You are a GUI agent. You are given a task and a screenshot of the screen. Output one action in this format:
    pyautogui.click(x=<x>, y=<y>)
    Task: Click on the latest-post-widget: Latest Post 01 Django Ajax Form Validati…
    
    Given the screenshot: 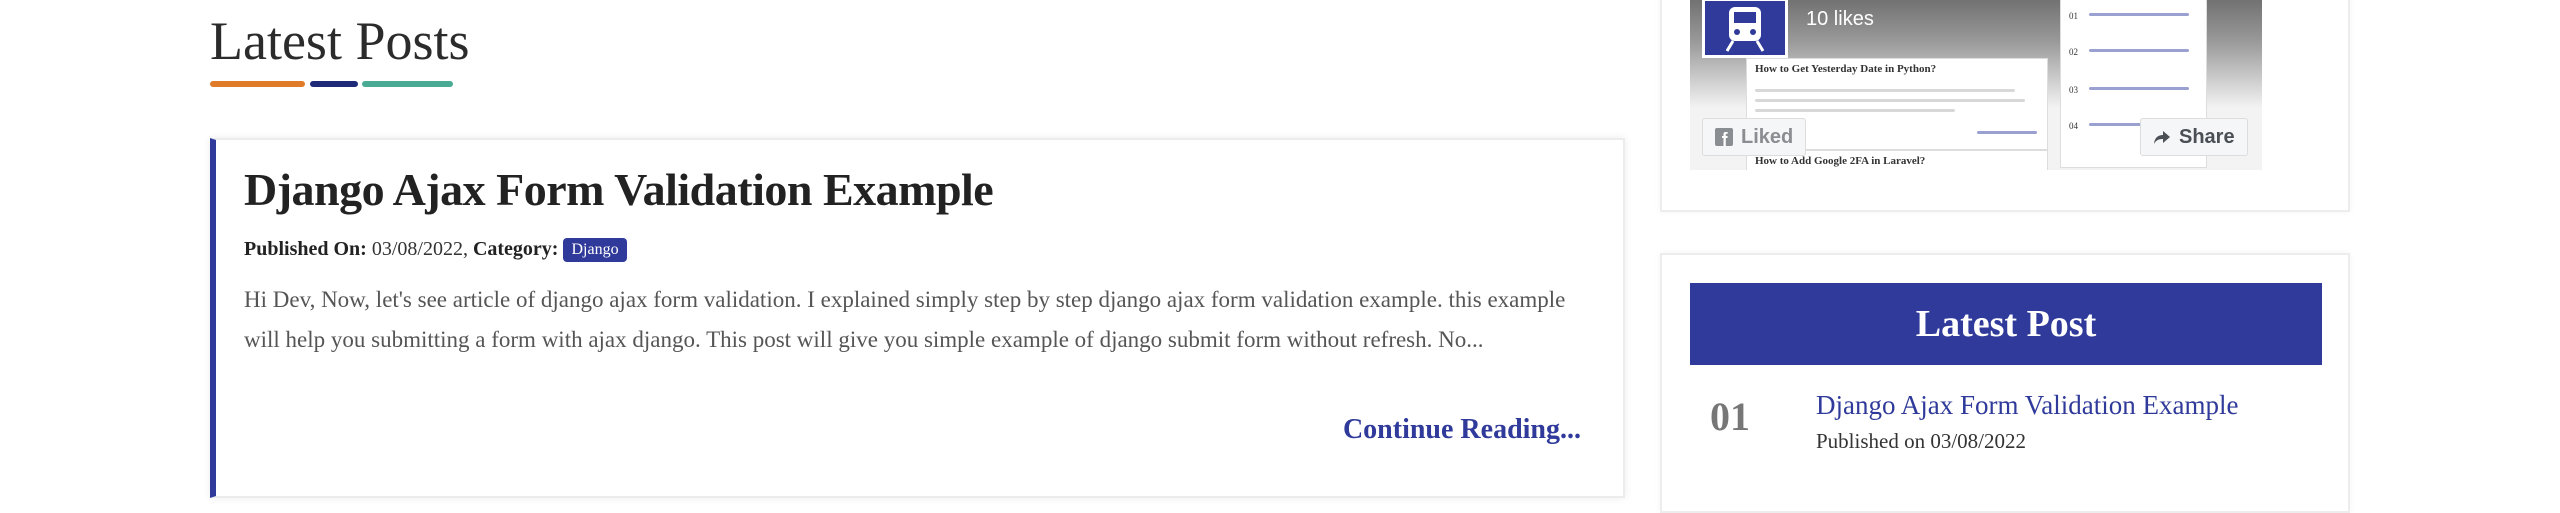 What is the action you would take?
    pyautogui.click(x=2005, y=383)
    